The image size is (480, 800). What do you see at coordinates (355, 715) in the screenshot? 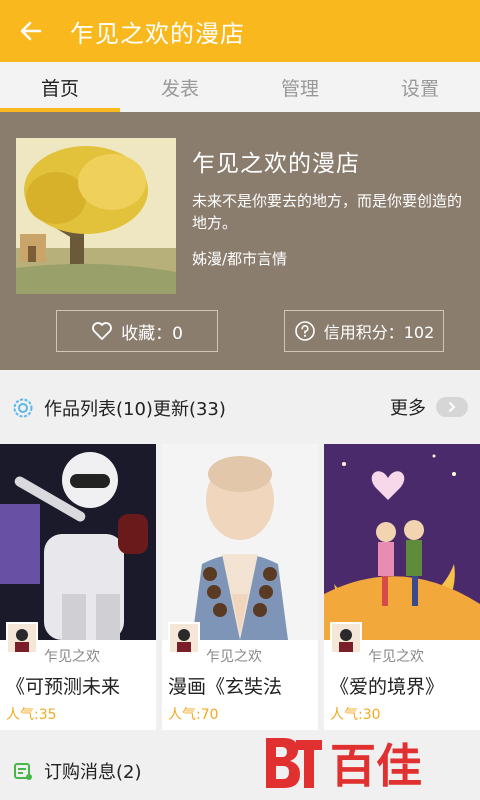
I see `work-popularity: 人气:30` at bounding box center [355, 715].